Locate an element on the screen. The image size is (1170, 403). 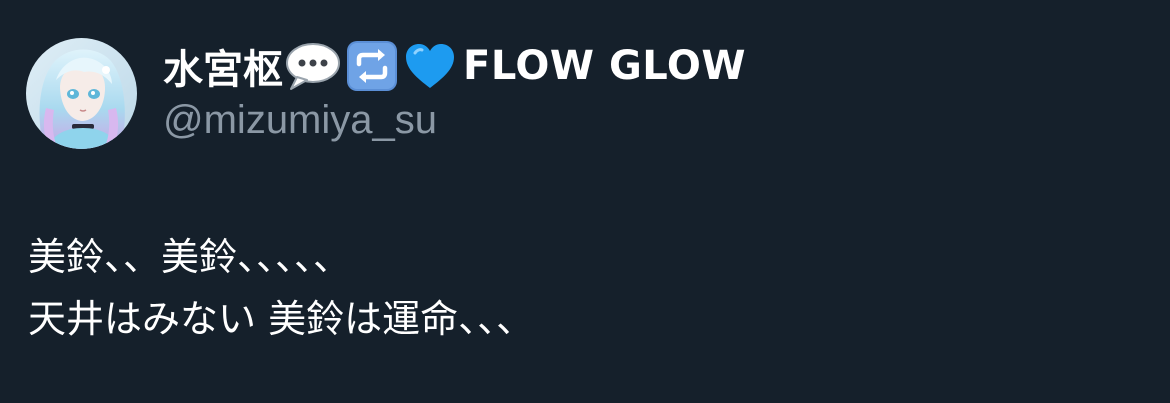
repeat-icon is located at coordinates (372, 66).